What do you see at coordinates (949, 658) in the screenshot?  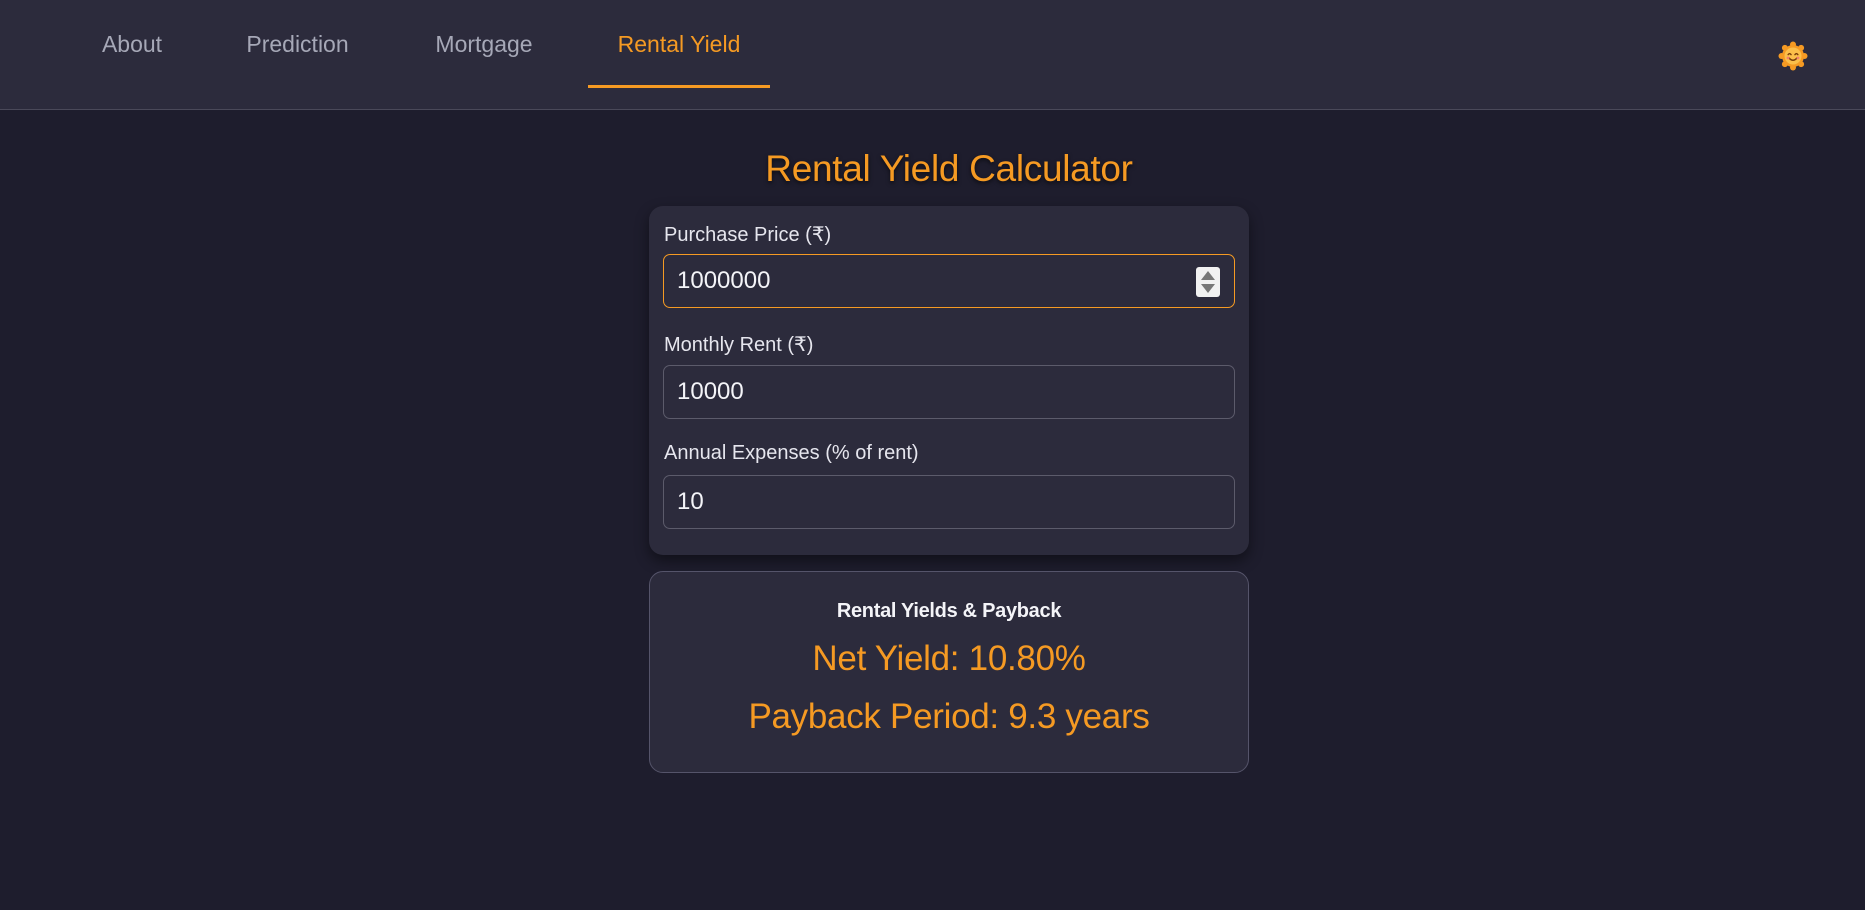 I see `net-yield-value: Net Yield: 10.80%` at bounding box center [949, 658].